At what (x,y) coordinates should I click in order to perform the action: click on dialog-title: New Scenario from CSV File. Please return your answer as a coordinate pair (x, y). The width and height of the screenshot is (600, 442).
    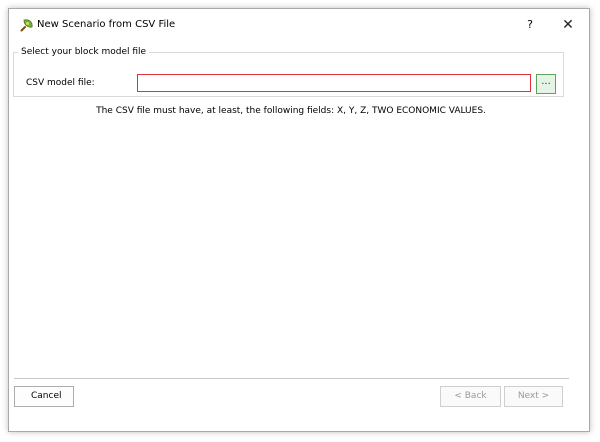
    Looking at the image, I should click on (106, 24).